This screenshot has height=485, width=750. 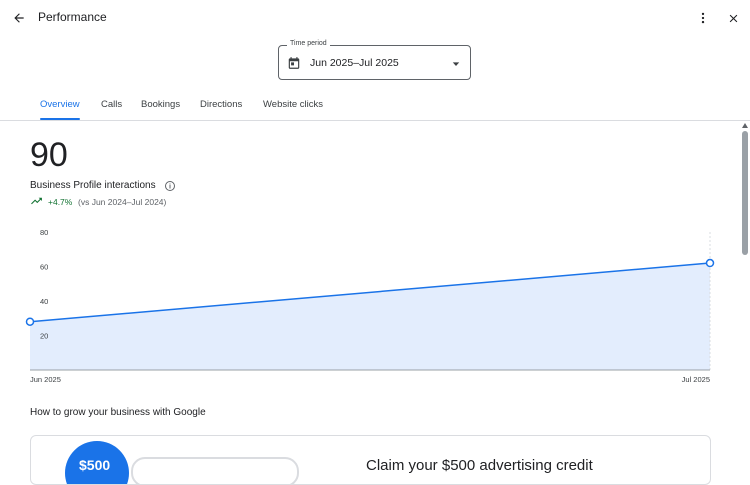 I want to click on time-period-label: Time period, so click(x=308, y=43).